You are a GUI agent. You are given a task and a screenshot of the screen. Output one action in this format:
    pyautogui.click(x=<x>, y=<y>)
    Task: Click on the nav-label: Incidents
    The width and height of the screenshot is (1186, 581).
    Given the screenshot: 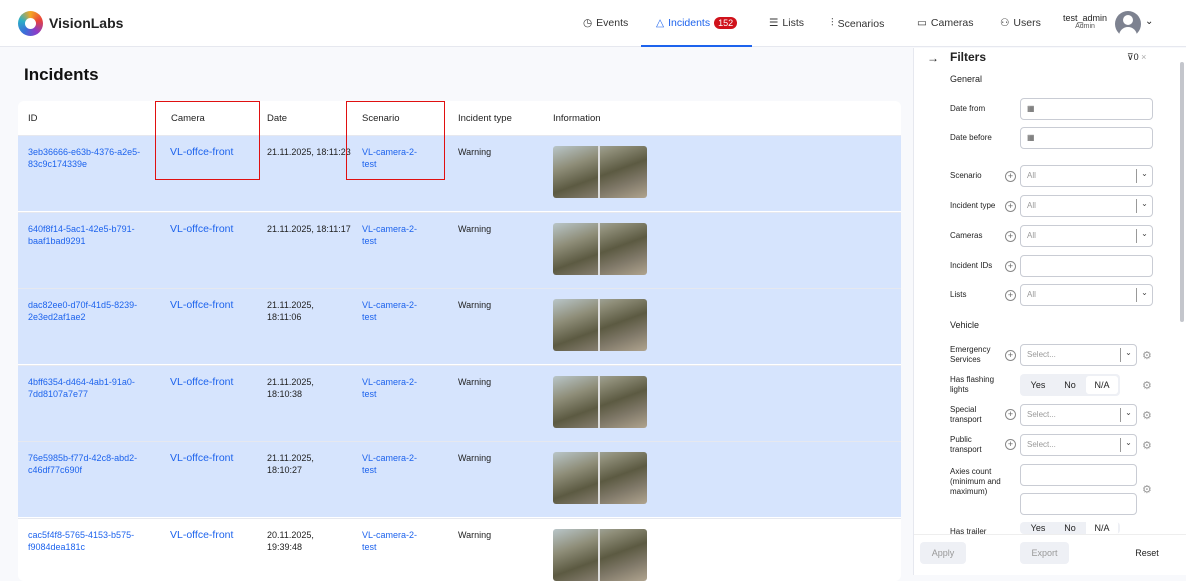 What is the action you would take?
    pyautogui.click(x=689, y=23)
    